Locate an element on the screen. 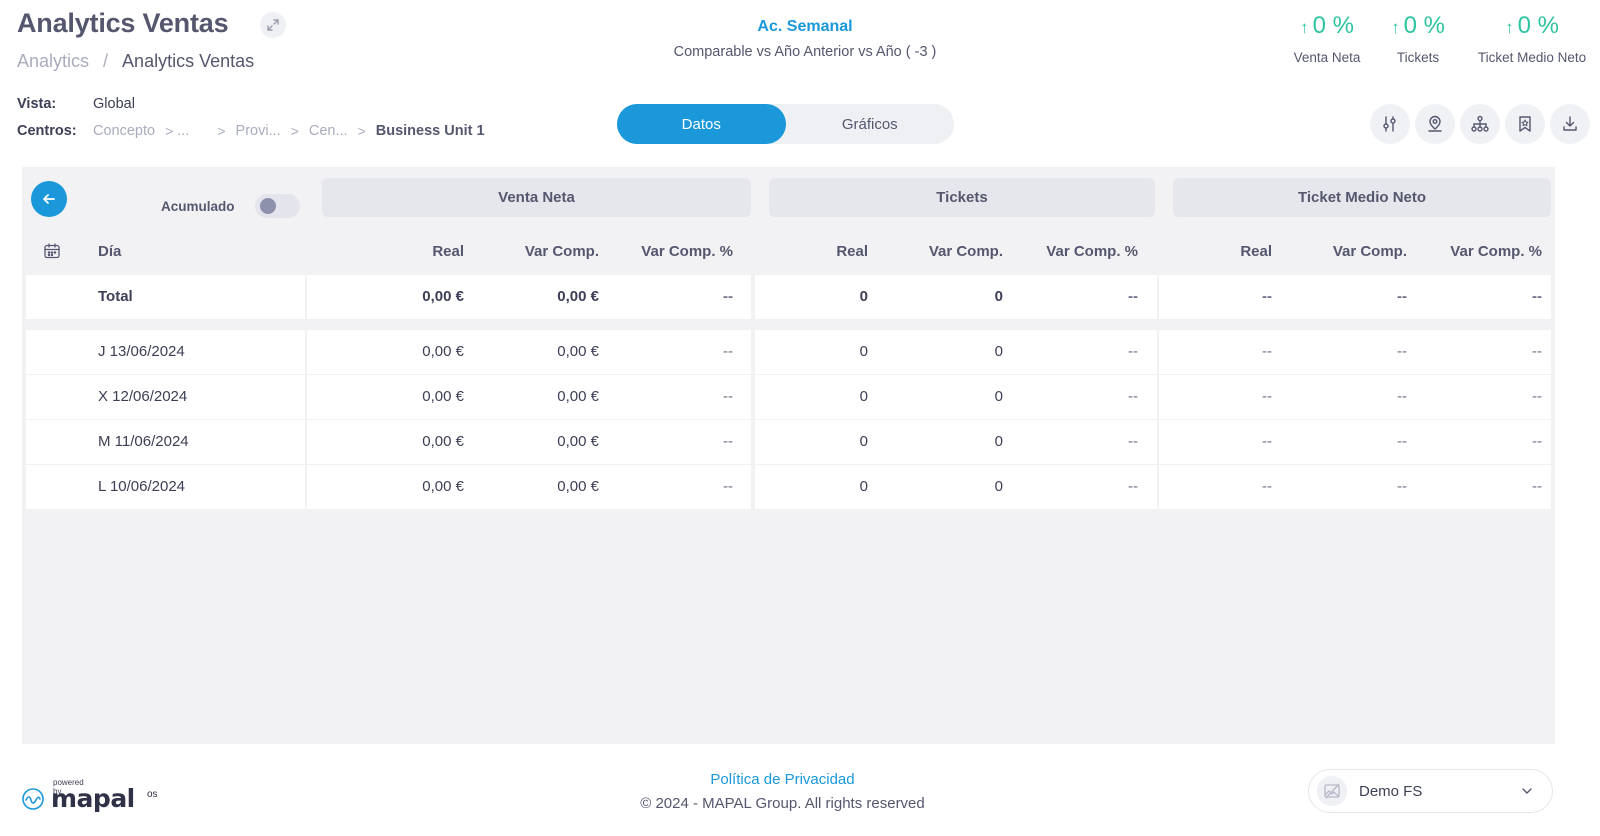  row-day: X 12/06/2024 is located at coordinates (143, 396).